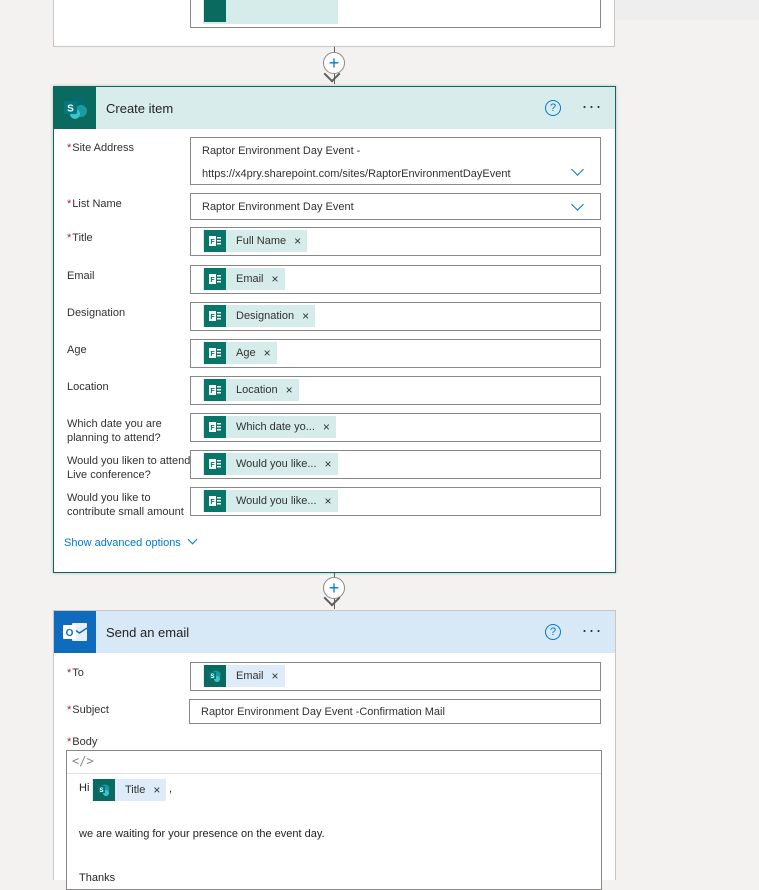 The height and width of the screenshot is (890, 759). Describe the element at coordinates (251, 390) in the screenshot. I see `dynamic-token-location: F Location ×` at that location.